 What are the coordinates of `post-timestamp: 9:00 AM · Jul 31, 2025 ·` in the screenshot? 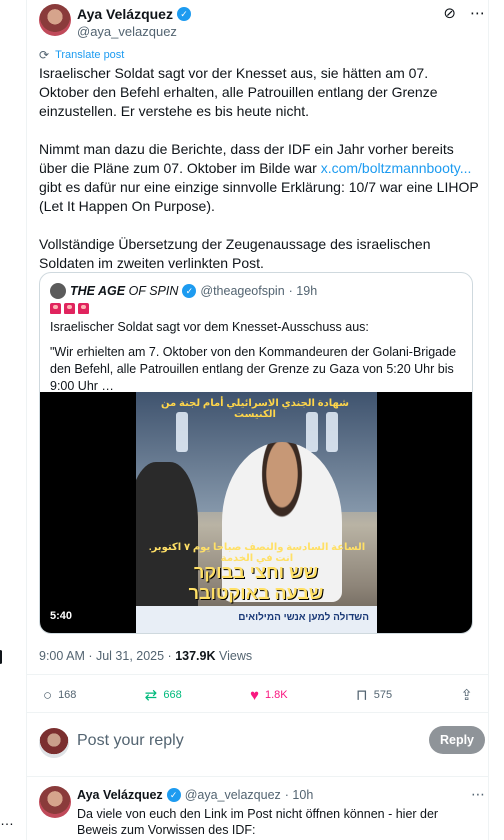 It's located at (107, 656).